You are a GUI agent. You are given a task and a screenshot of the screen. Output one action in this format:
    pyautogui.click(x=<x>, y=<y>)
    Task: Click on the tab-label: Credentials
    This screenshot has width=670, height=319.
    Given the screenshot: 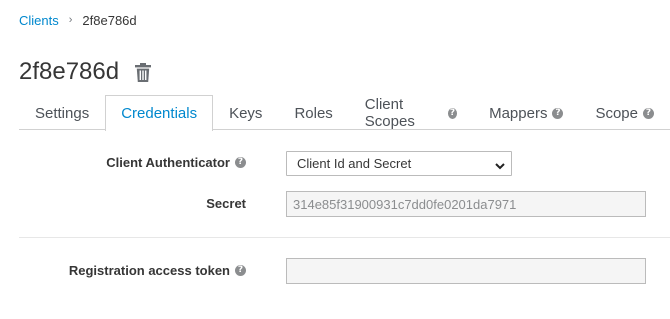 What is the action you would take?
    pyautogui.click(x=159, y=113)
    